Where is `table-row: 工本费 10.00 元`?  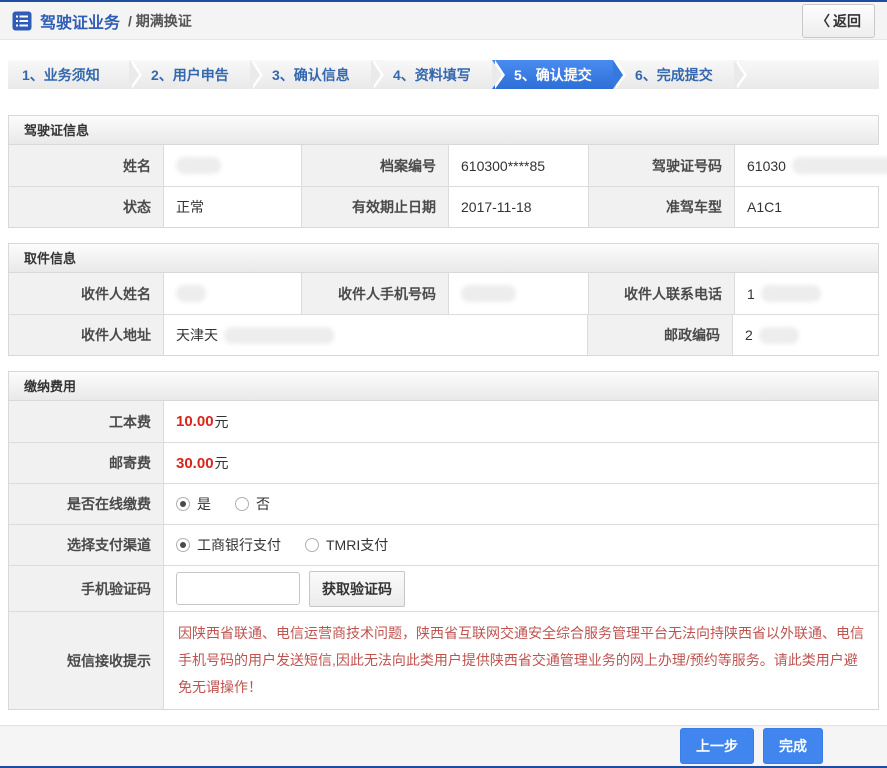
table-row: 工本费 10.00 元 is located at coordinates (443, 422).